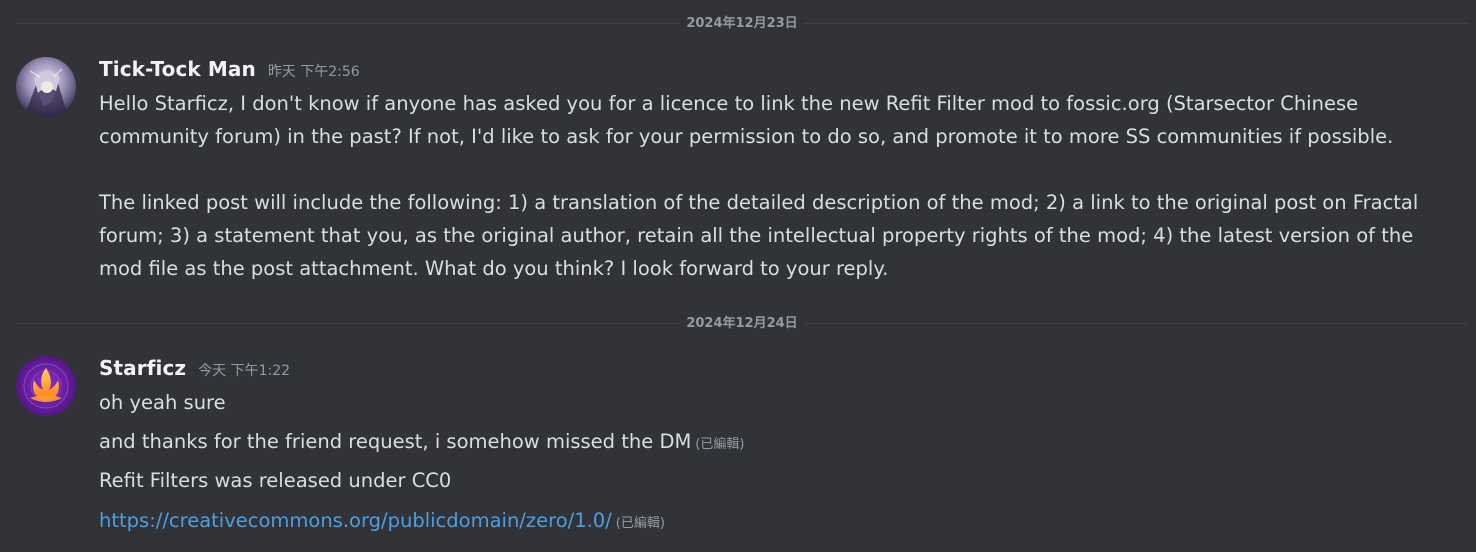 The width and height of the screenshot is (1476, 552). Describe the element at coordinates (177, 69) in the screenshot. I see `username: Tick-Tock Man` at that location.